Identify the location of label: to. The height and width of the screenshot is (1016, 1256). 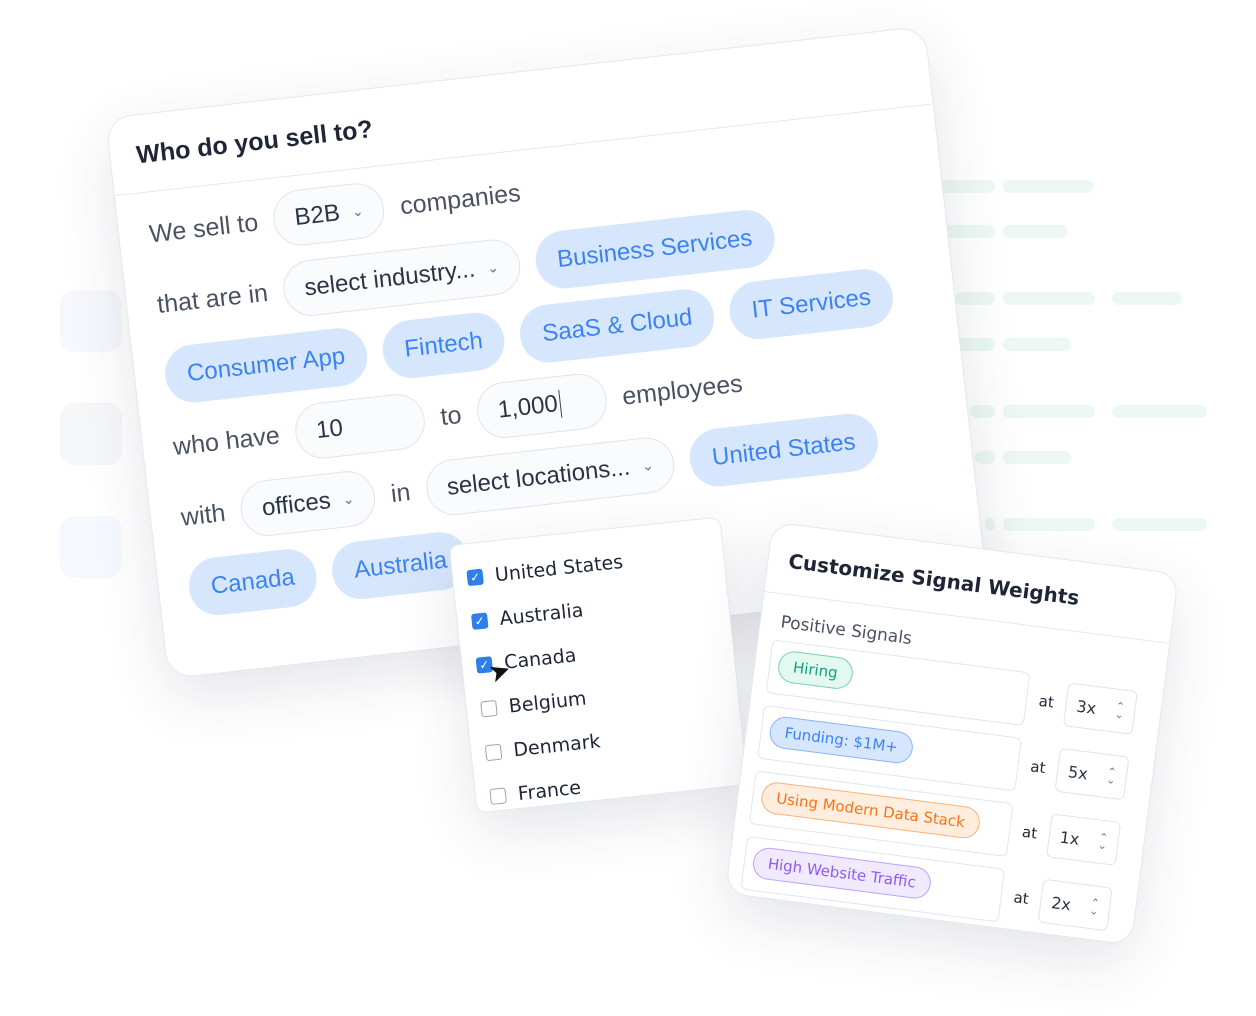
(450, 415).